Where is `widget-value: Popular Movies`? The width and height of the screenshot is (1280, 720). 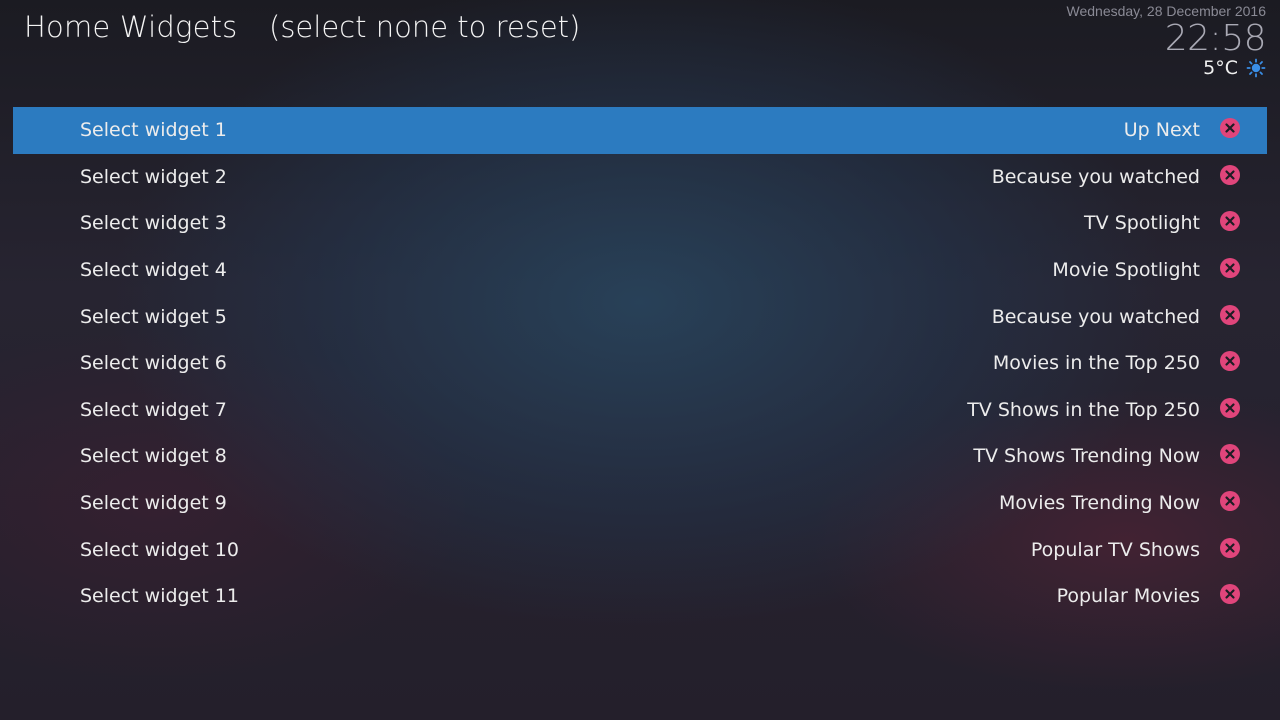
widget-value: Popular Movies is located at coordinates (1128, 596).